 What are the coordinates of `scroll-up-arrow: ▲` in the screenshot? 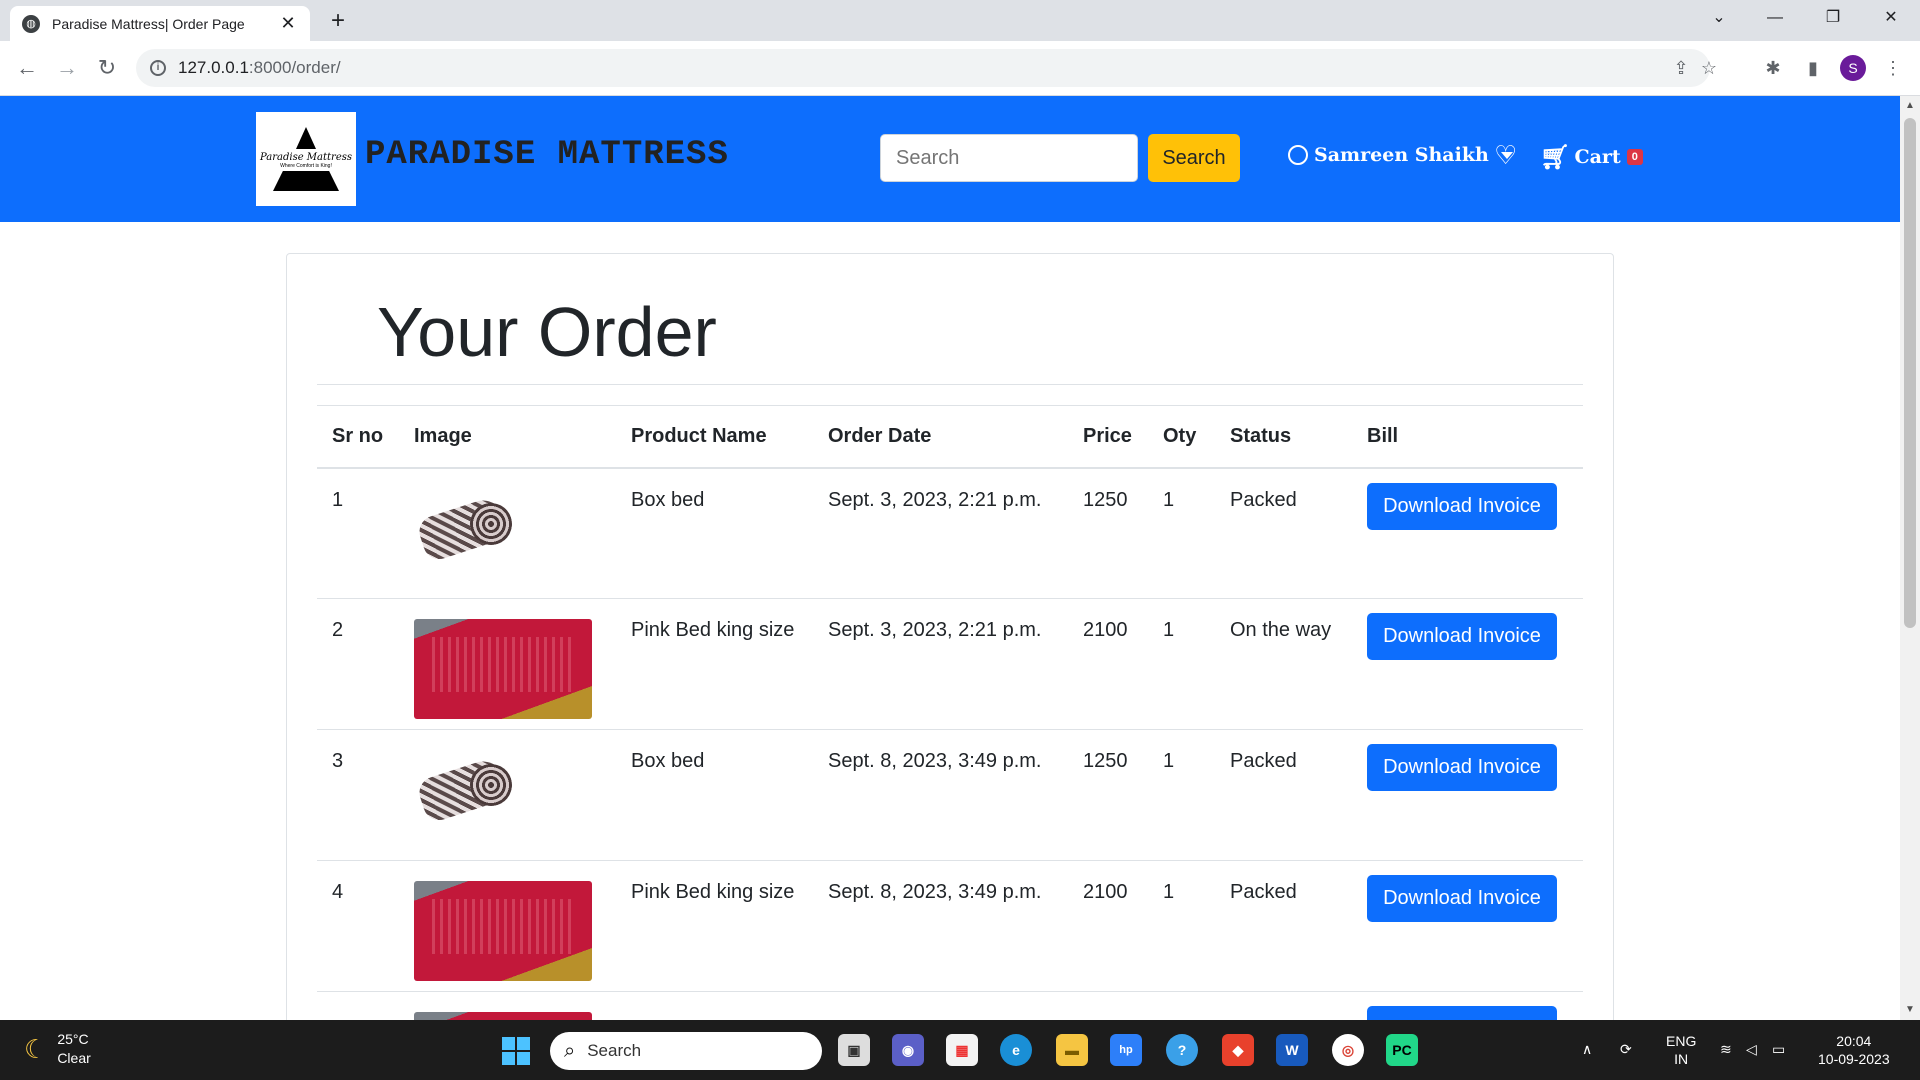 It's located at (1910, 106).